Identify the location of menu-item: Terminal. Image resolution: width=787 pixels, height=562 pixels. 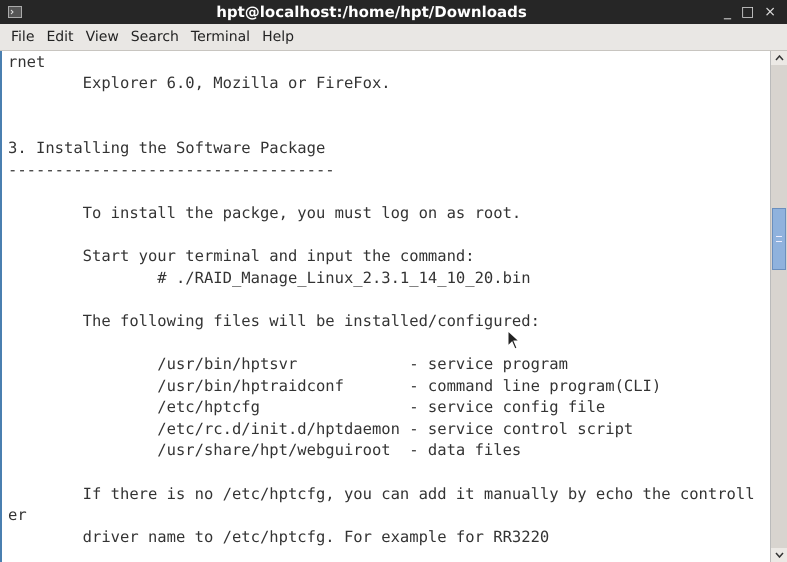
(221, 37).